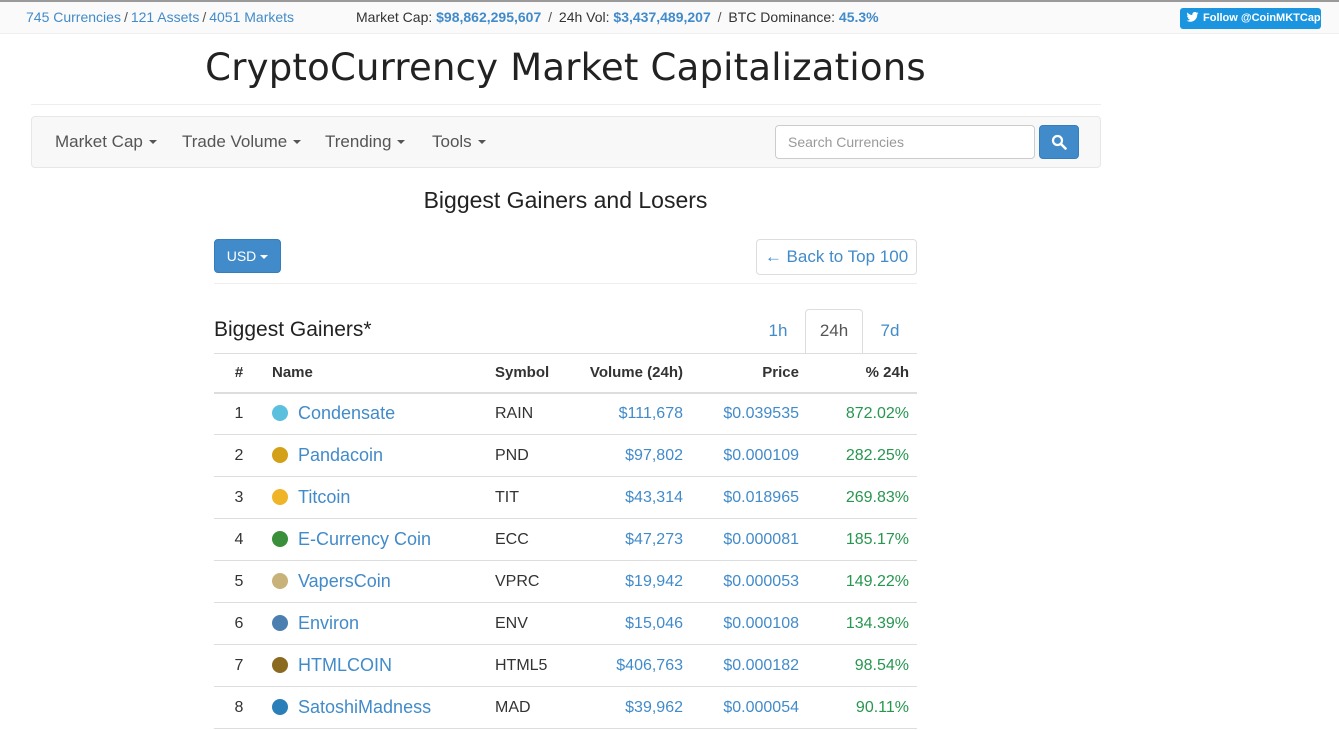 This screenshot has height=730, width=1339. What do you see at coordinates (654, 539) in the screenshot?
I see `volume-link: $47,273` at bounding box center [654, 539].